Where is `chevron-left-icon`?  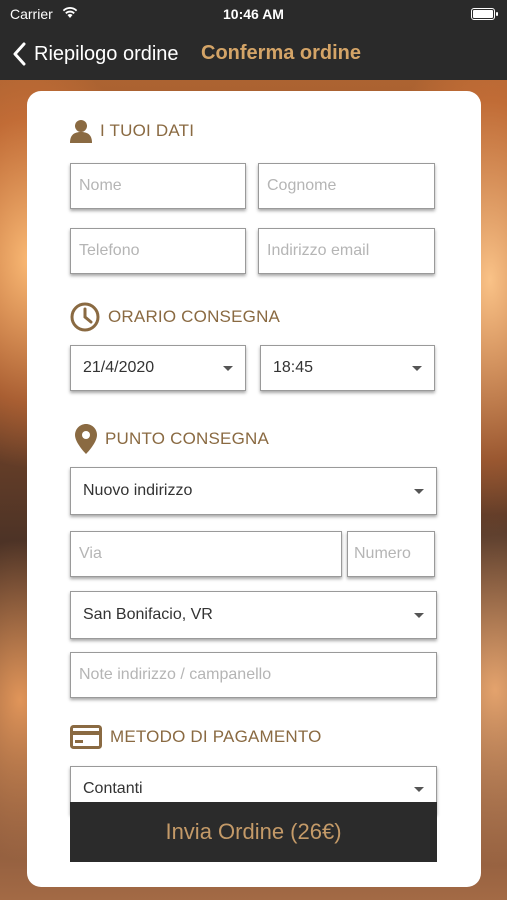
chevron-left-icon is located at coordinates (19, 54).